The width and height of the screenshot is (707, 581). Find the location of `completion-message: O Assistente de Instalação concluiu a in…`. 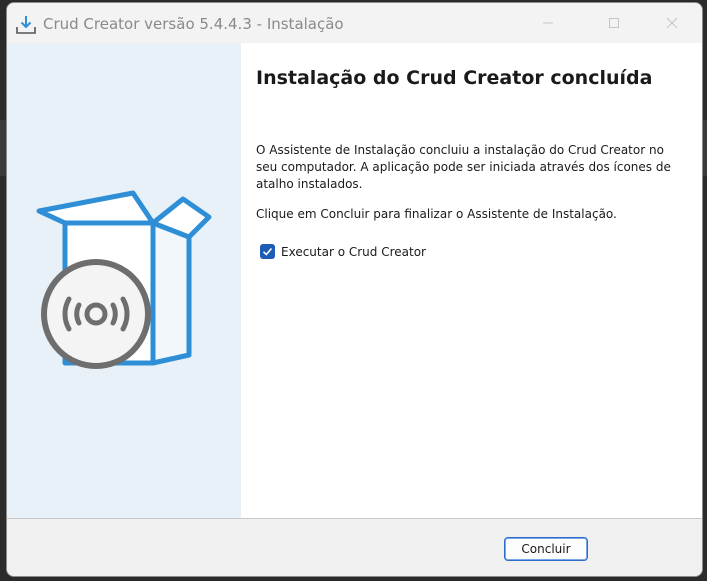

completion-message: O Assistente de Instalação concluiu a in… is located at coordinates (463, 167).